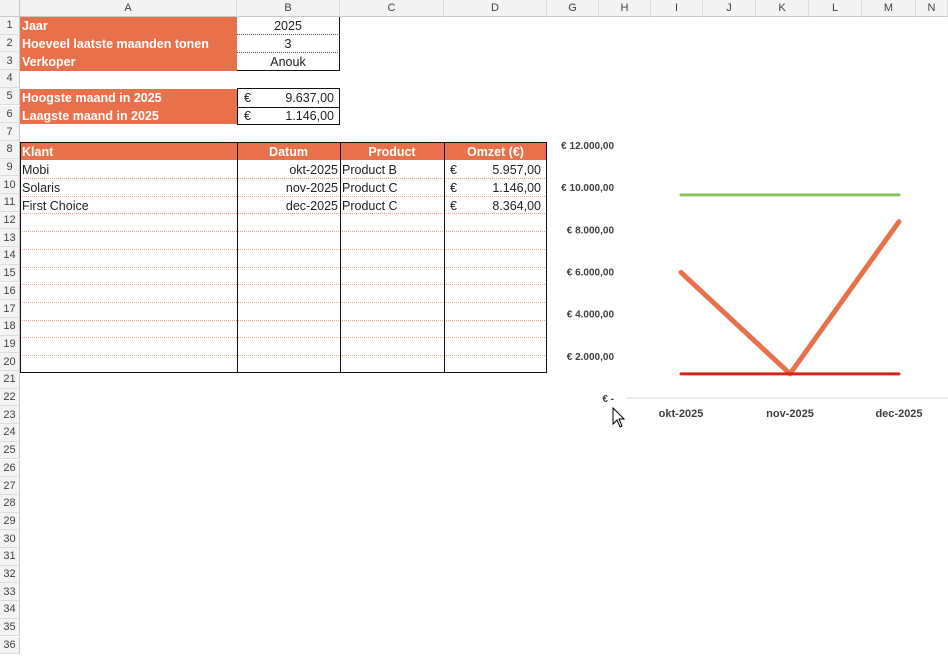  I want to click on param-verkoper-label: Verkoper, so click(128, 62).